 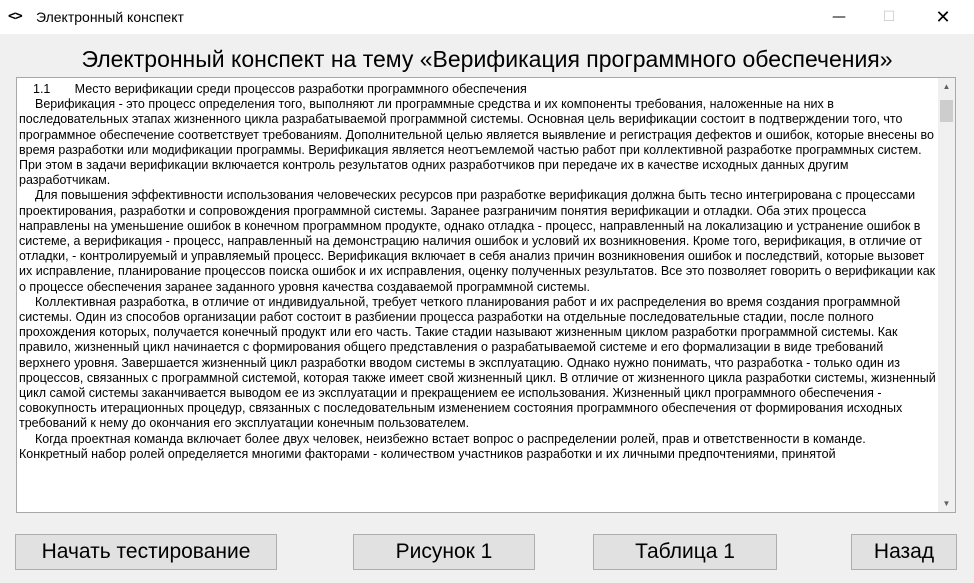 What do you see at coordinates (943, 17) in the screenshot?
I see `close-button: ✕` at bounding box center [943, 17].